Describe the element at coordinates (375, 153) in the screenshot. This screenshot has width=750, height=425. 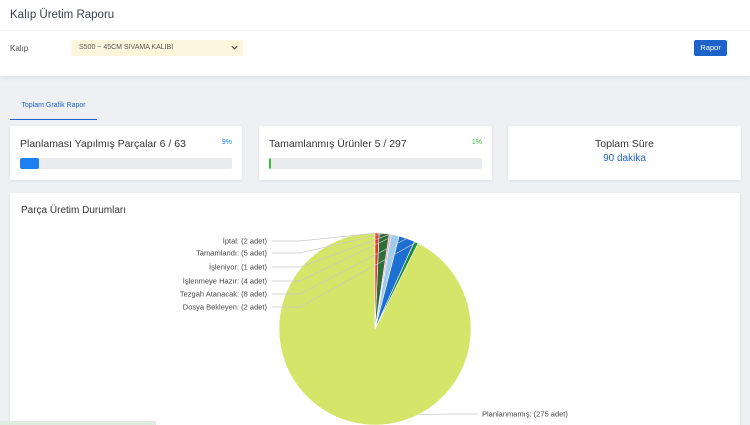
I see `completed-products-card: Tamamlanmış Ürünler 5 / 297 1%` at that location.